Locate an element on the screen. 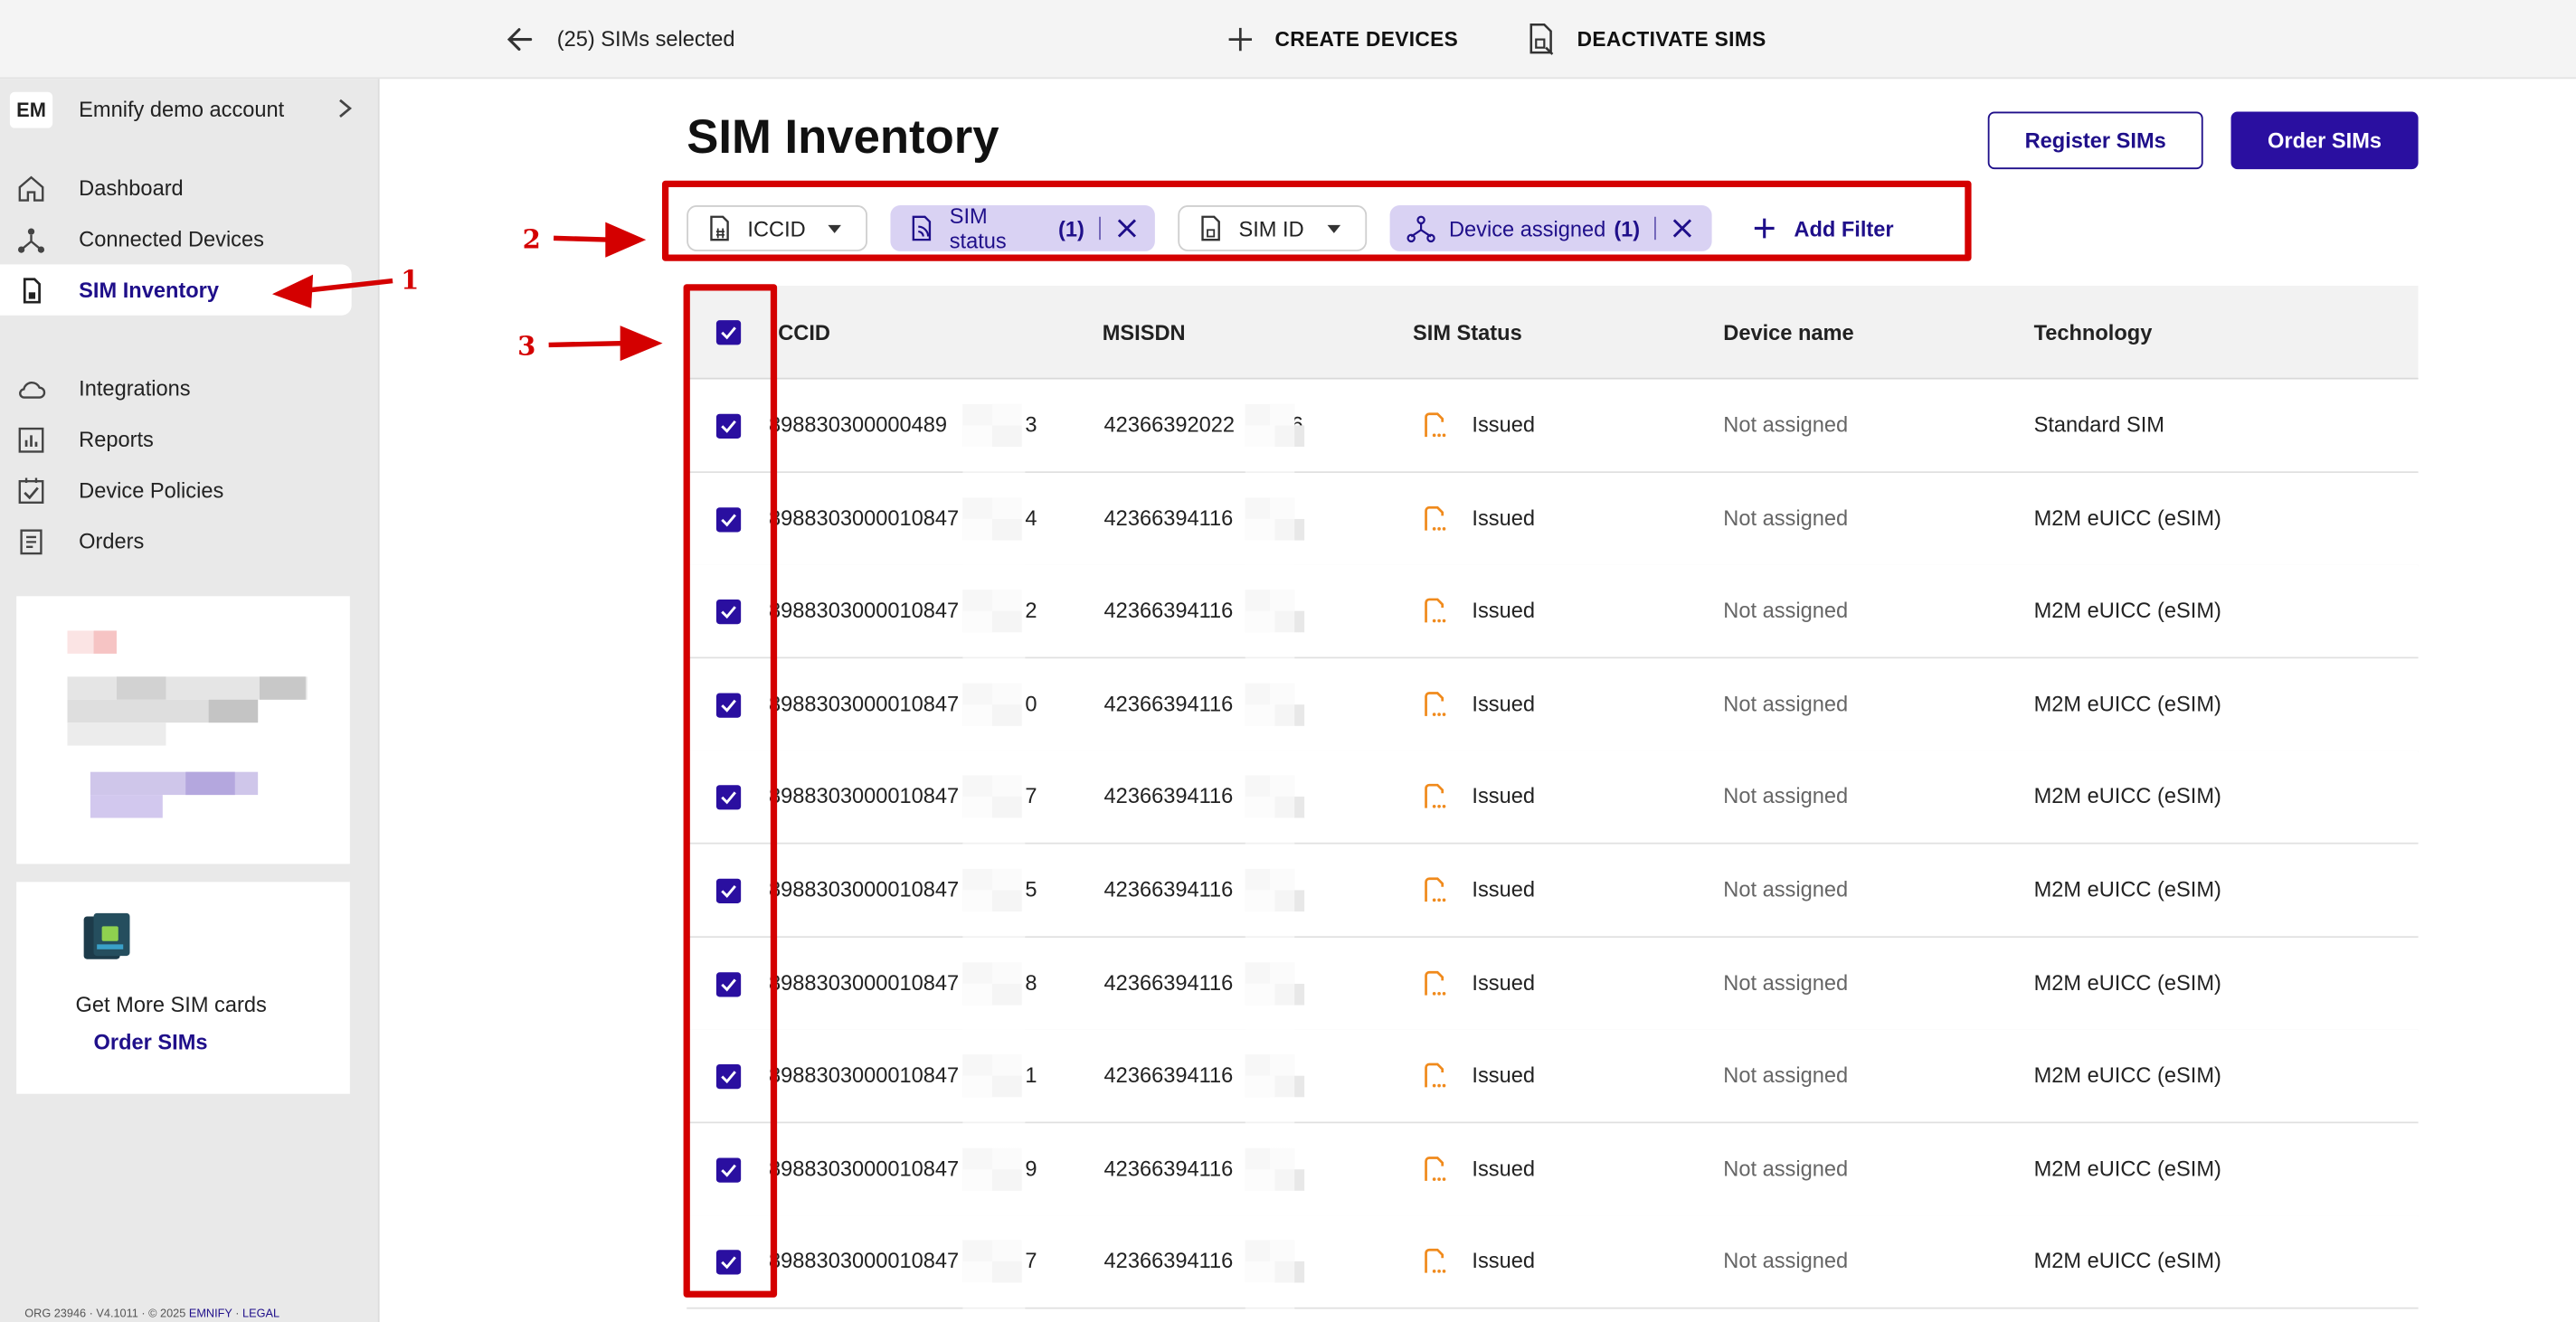 The height and width of the screenshot is (1322, 2576). create-devices-button: CREATE DEVICES is located at coordinates (1342, 39).